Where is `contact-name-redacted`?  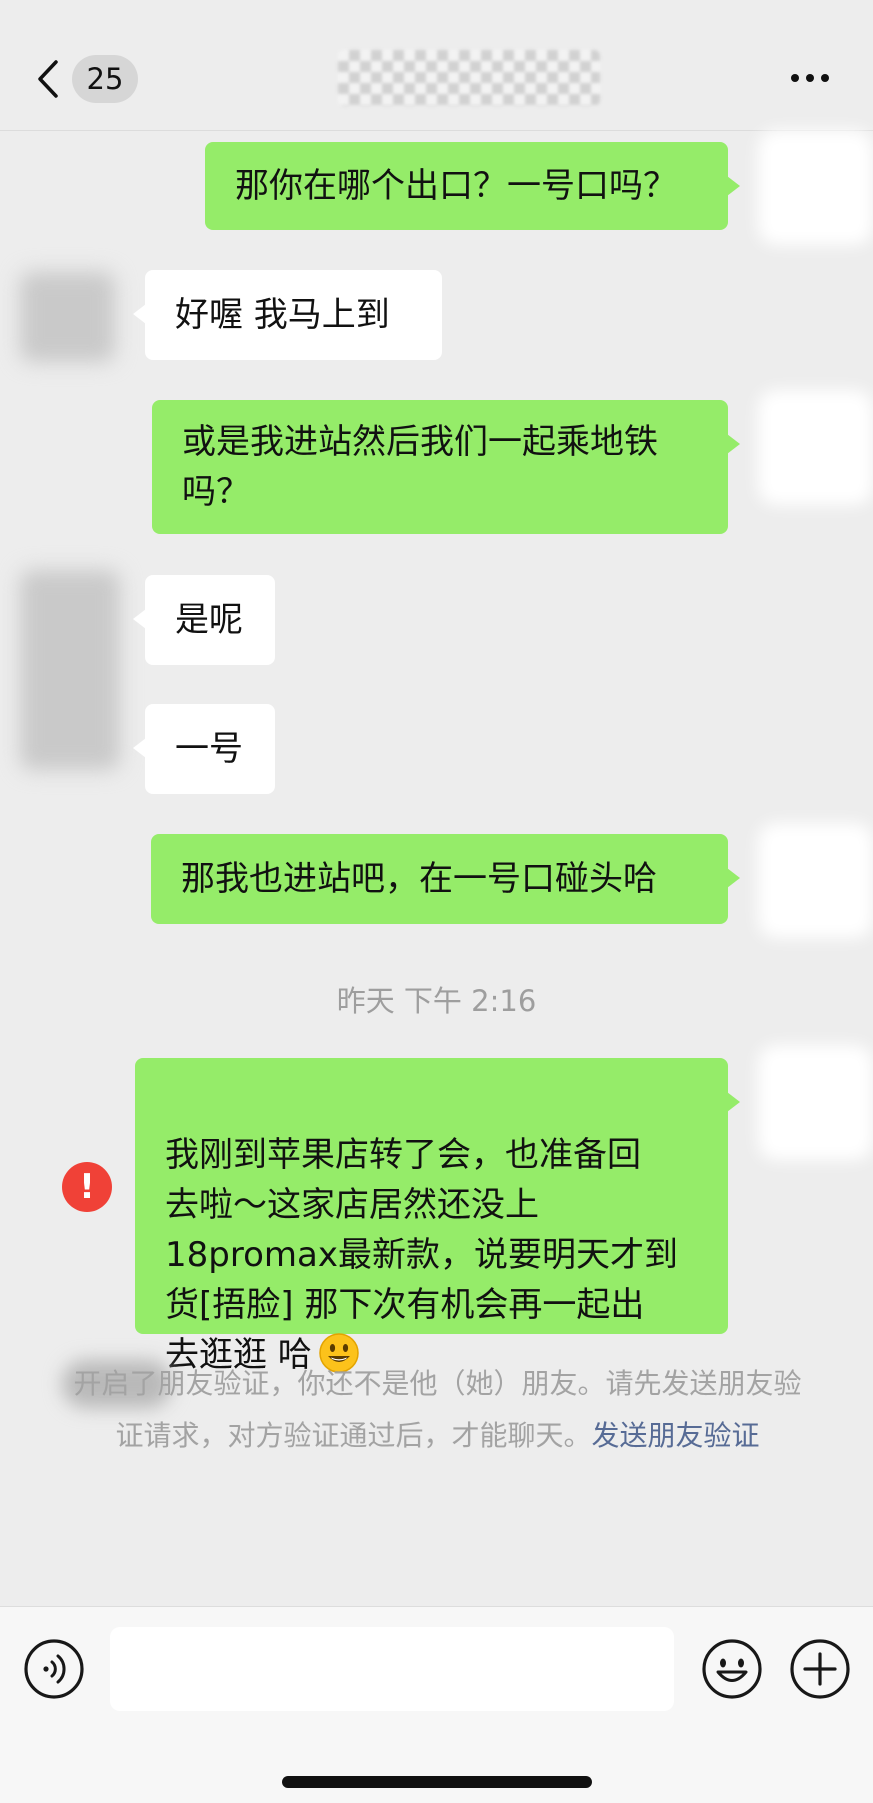
contact-name-redacted is located at coordinates (469, 78).